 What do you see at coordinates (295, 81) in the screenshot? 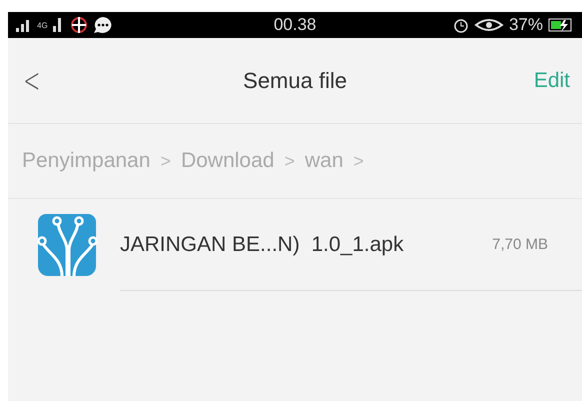
I see `screen-title: Semua file` at bounding box center [295, 81].